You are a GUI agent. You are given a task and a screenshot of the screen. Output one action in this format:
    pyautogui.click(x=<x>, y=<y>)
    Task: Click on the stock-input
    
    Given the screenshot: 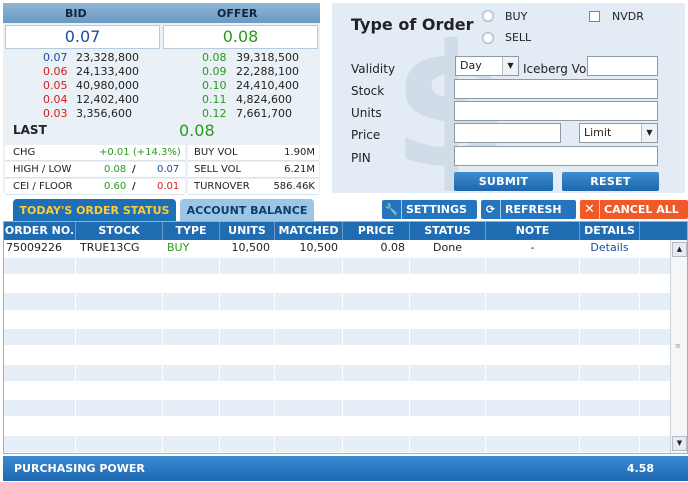 What is the action you would take?
    pyautogui.click(x=556, y=89)
    